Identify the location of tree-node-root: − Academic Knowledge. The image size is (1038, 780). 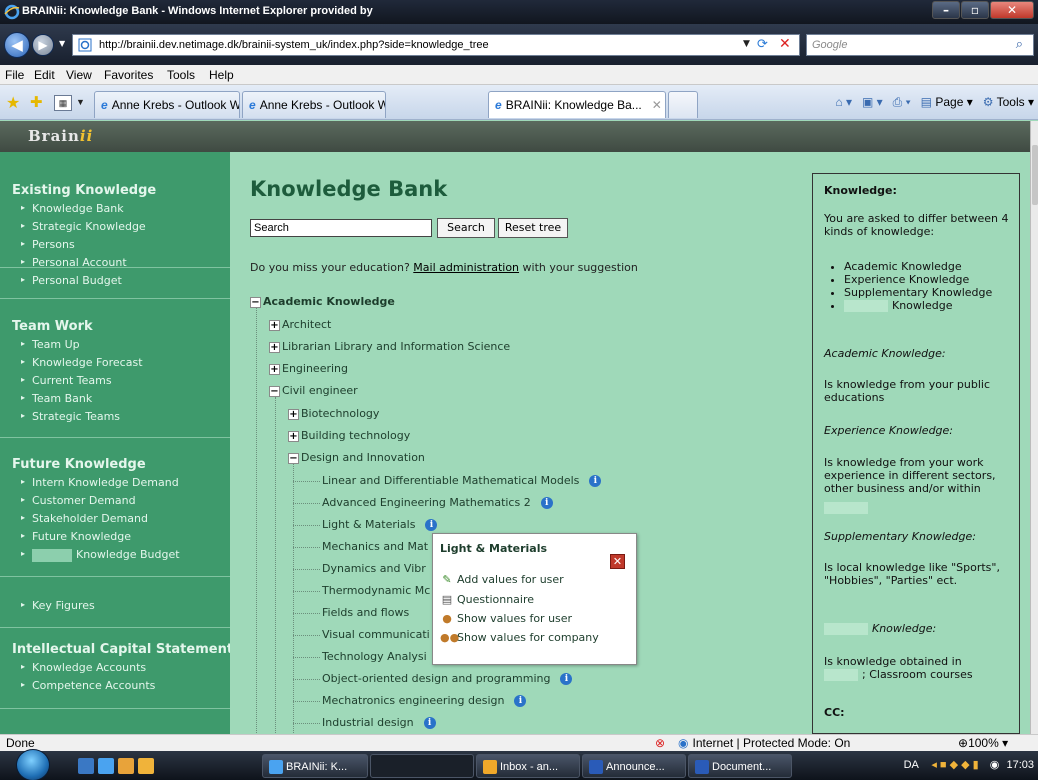
(322, 301).